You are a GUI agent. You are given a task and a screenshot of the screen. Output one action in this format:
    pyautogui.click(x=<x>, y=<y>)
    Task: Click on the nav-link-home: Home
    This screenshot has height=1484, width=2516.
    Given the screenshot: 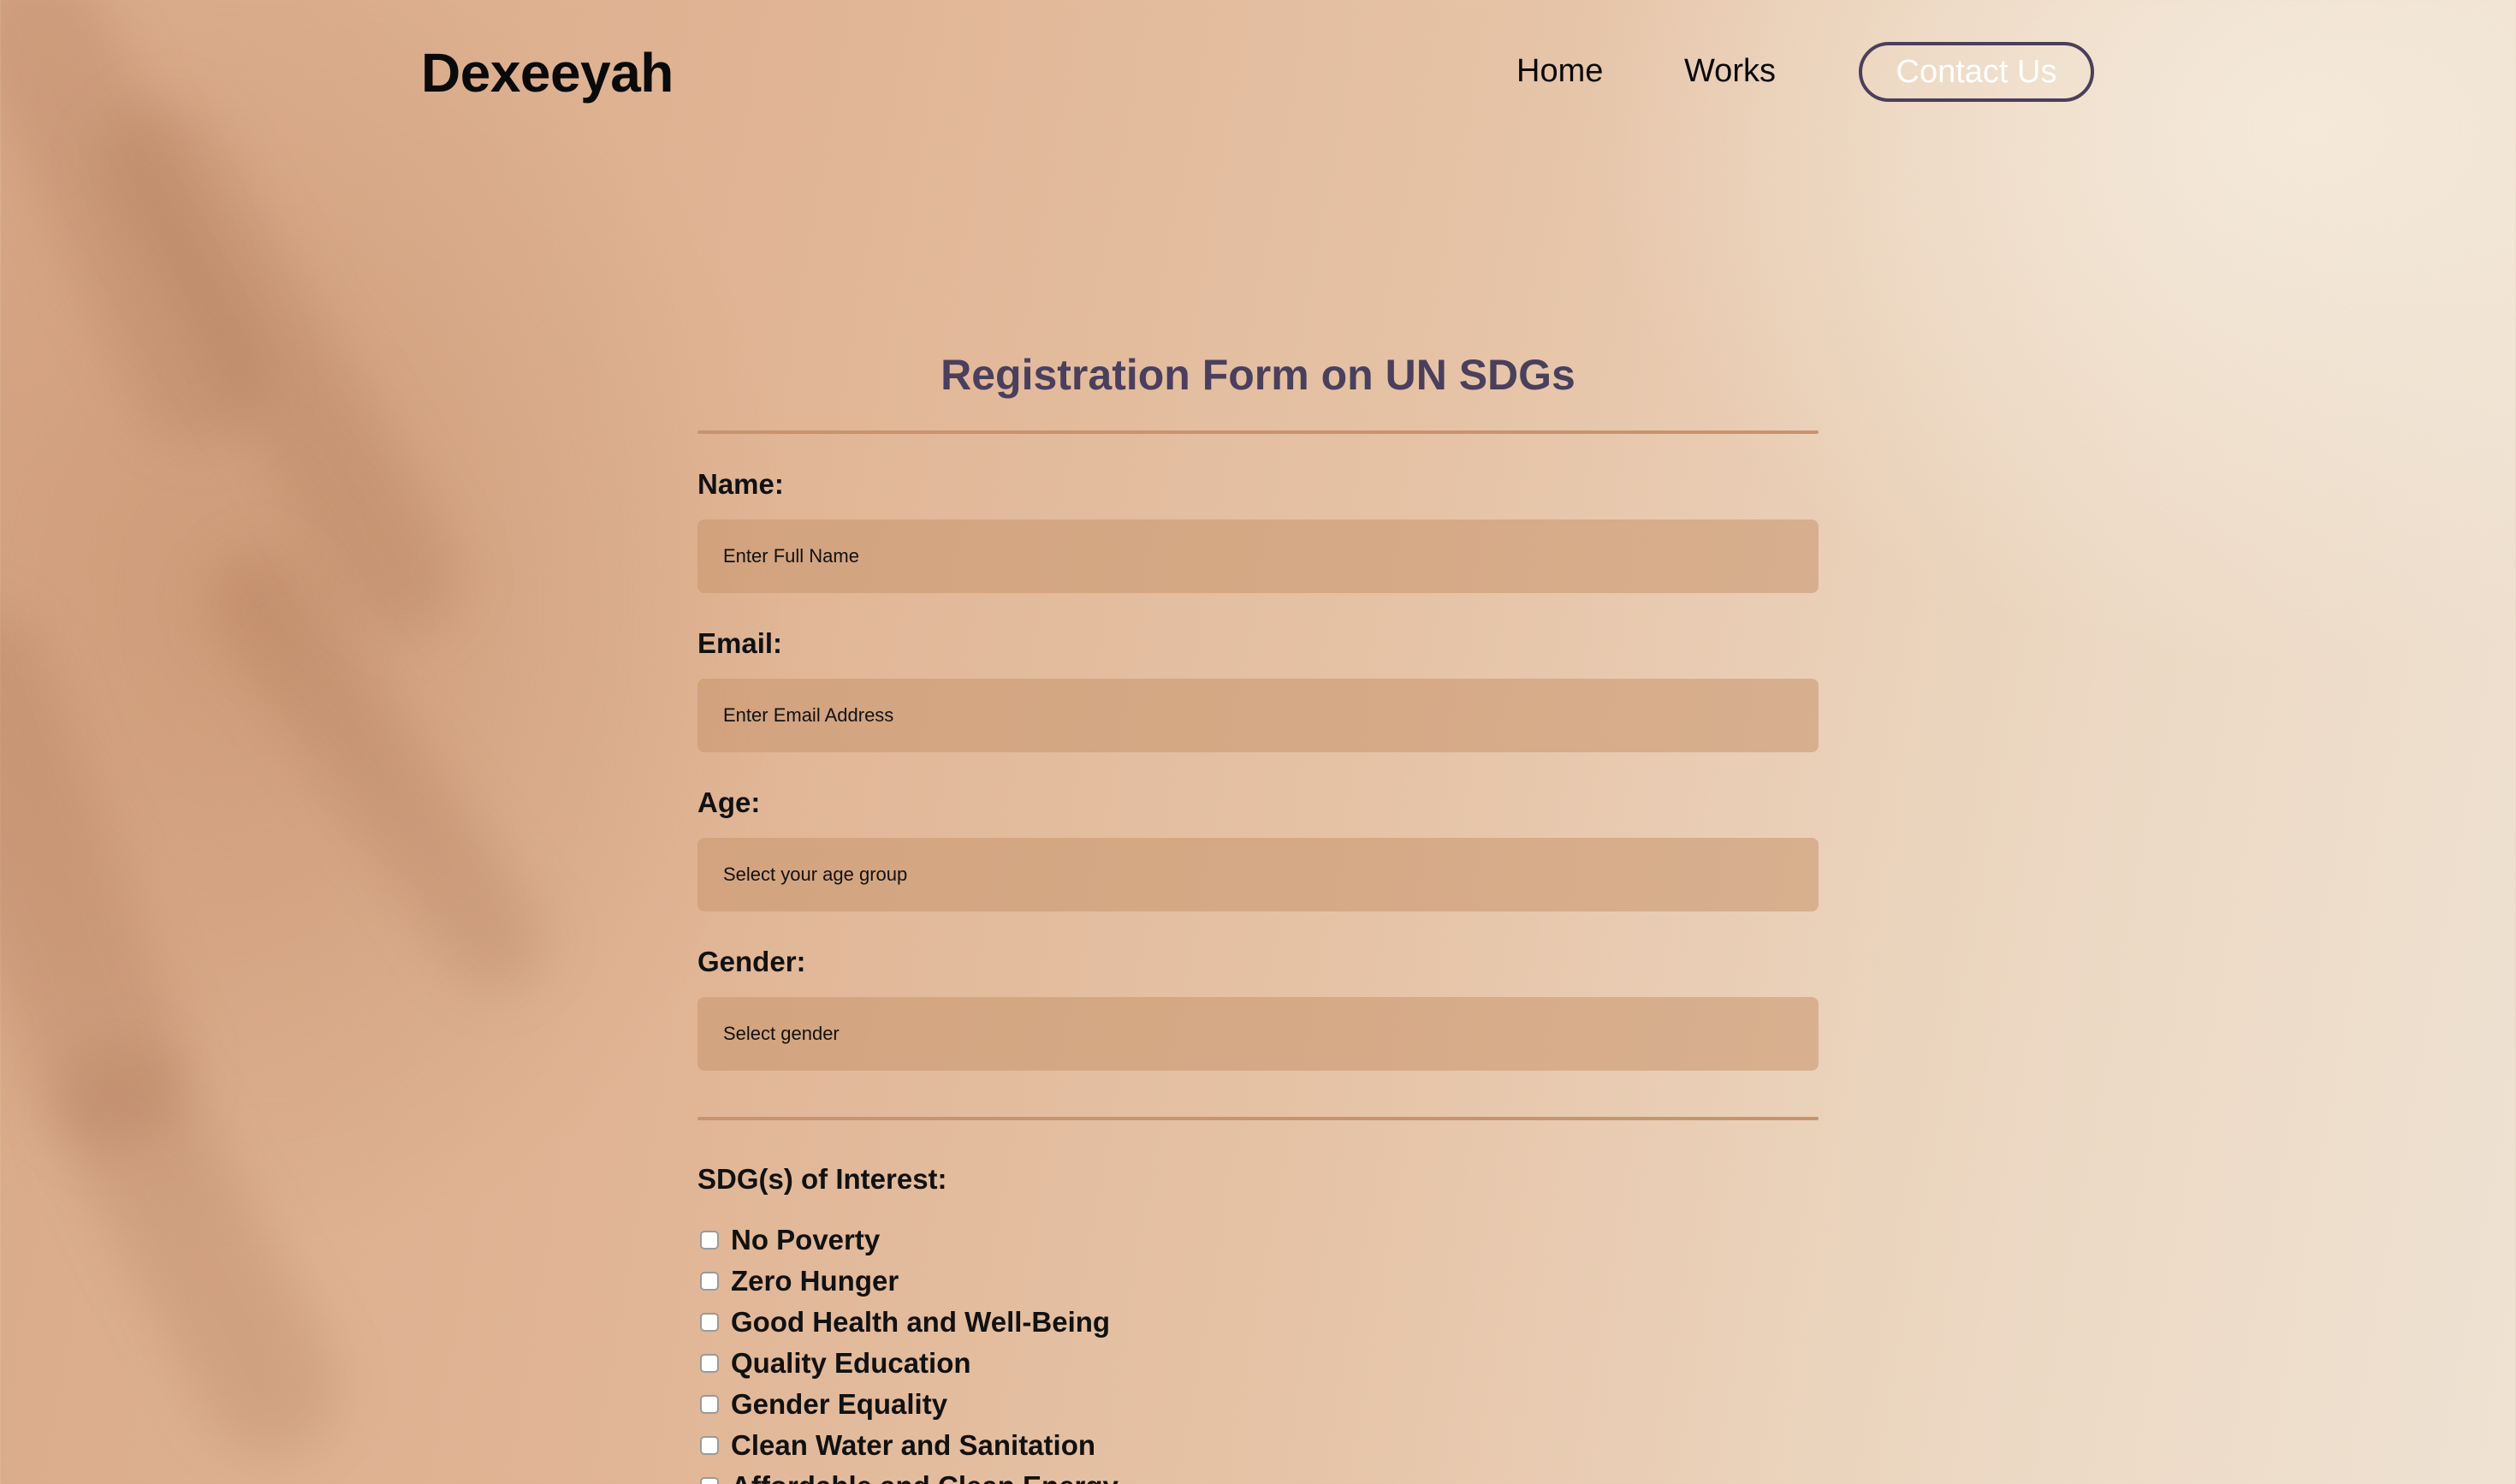 What is the action you would take?
    pyautogui.click(x=1559, y=72)
    